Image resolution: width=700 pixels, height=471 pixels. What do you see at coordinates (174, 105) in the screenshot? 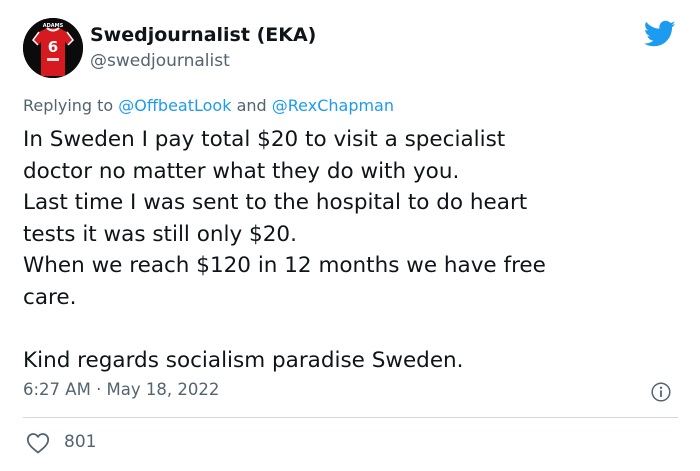
I see `mention-offbeatlook: @OffbeatLook` at bounding box center [174, 105].